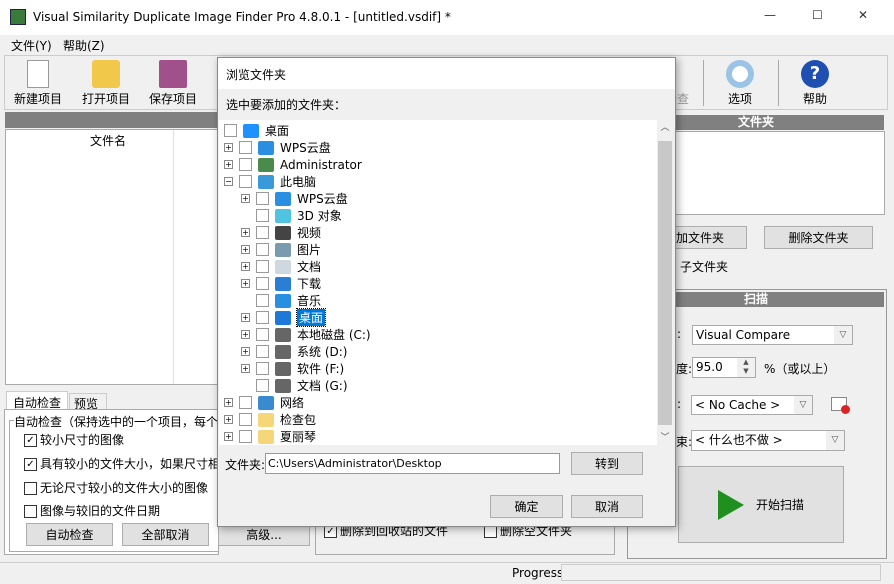  I want to click on menu-file: 文件(Y), so click(31, 45).